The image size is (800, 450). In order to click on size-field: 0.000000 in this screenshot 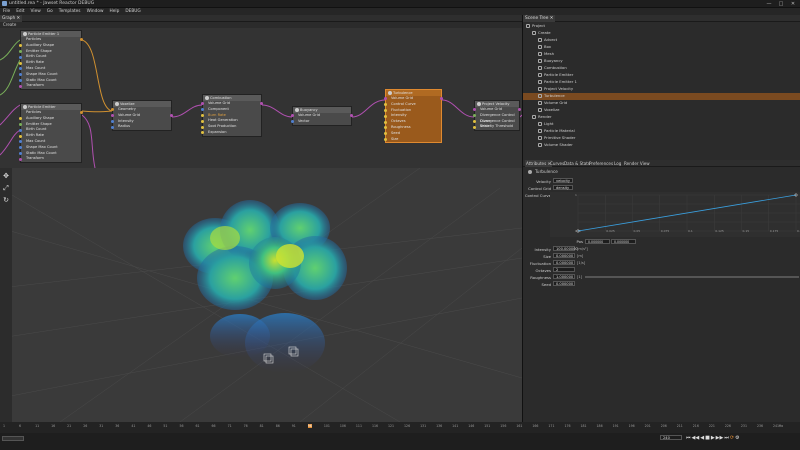, I will do `click(564, 255)`.